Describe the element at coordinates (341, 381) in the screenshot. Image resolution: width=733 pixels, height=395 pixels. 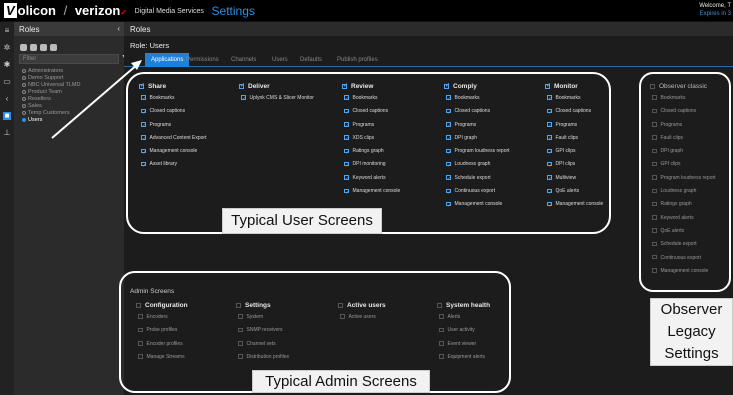
I see `admin-screens-callout: Typical Admin Screens` at that location.